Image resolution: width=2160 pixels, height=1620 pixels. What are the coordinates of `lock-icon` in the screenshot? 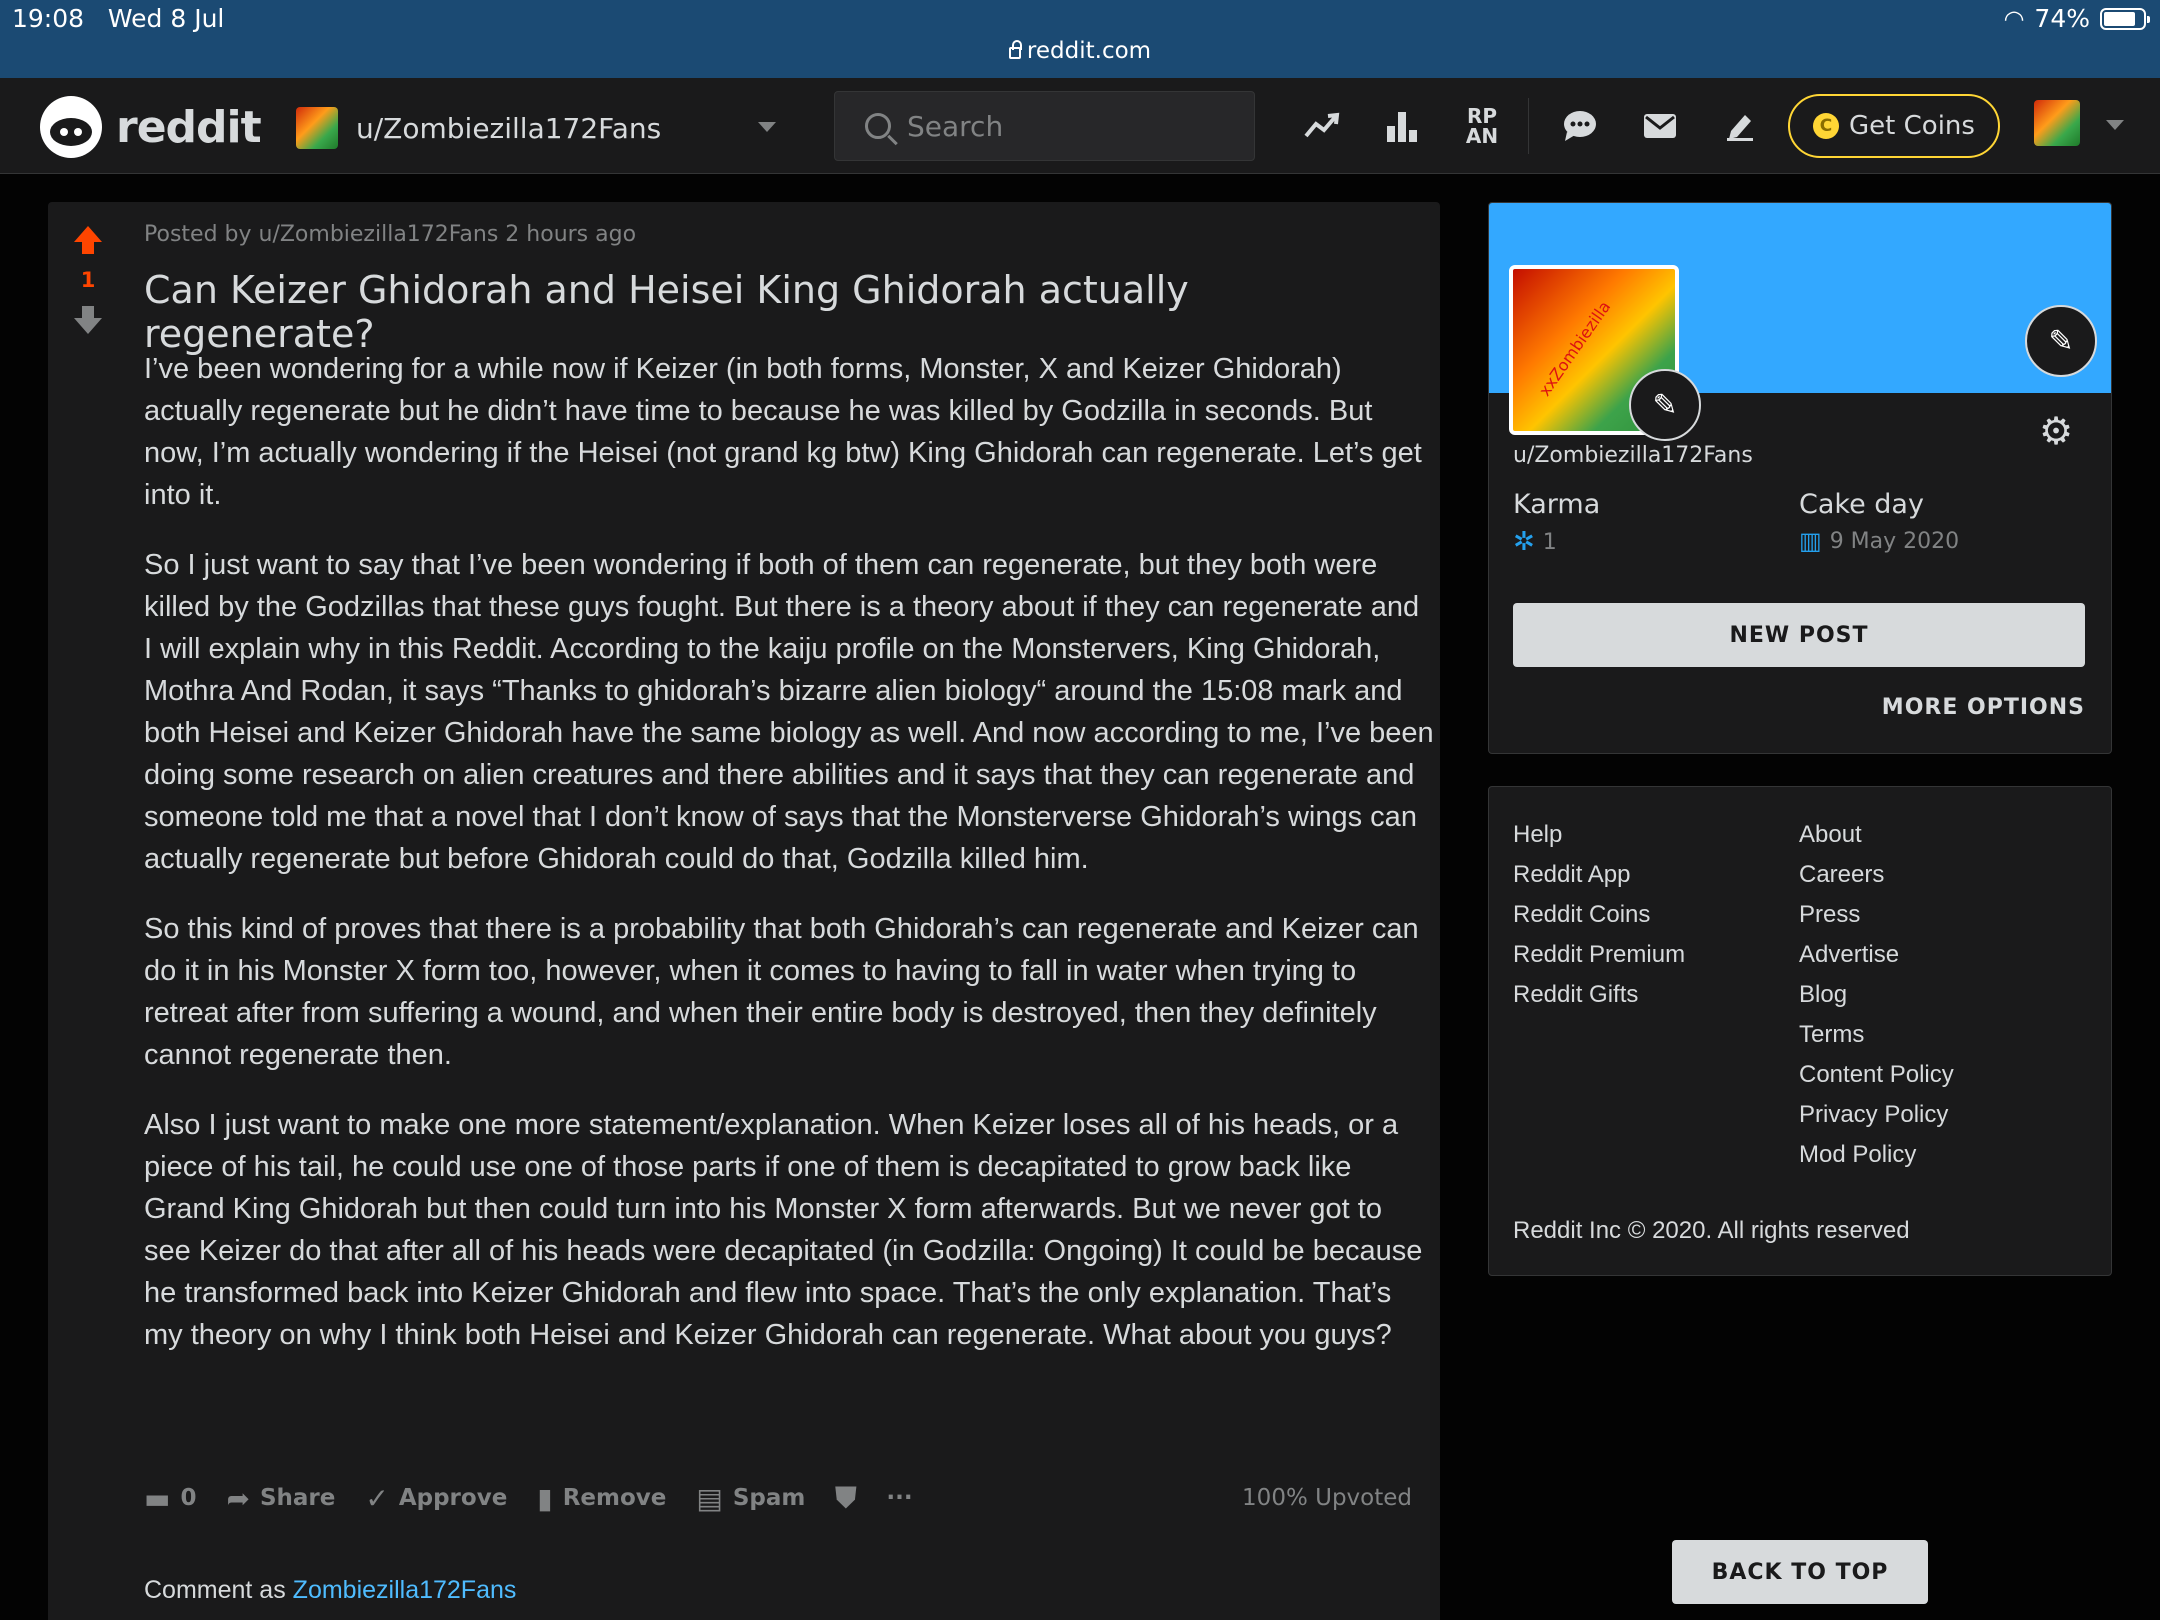 It's located at (1015, 49).